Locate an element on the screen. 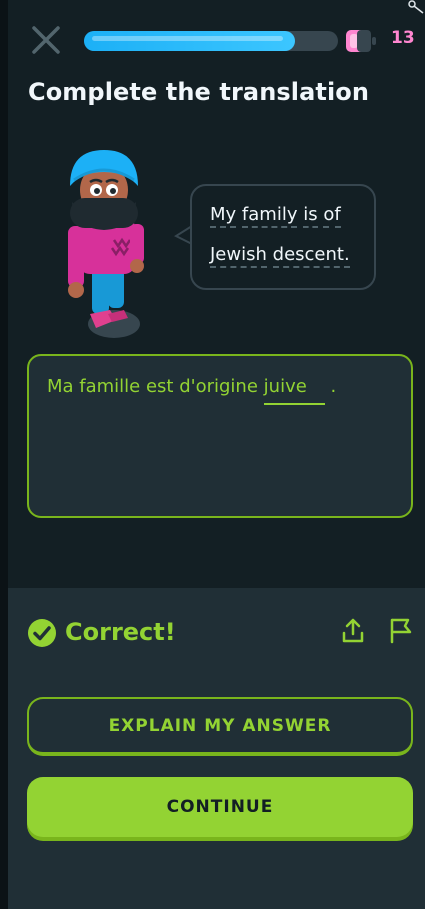 This screenshot has width=425, height=909. flag-icon is located at coordinates (401, 630).